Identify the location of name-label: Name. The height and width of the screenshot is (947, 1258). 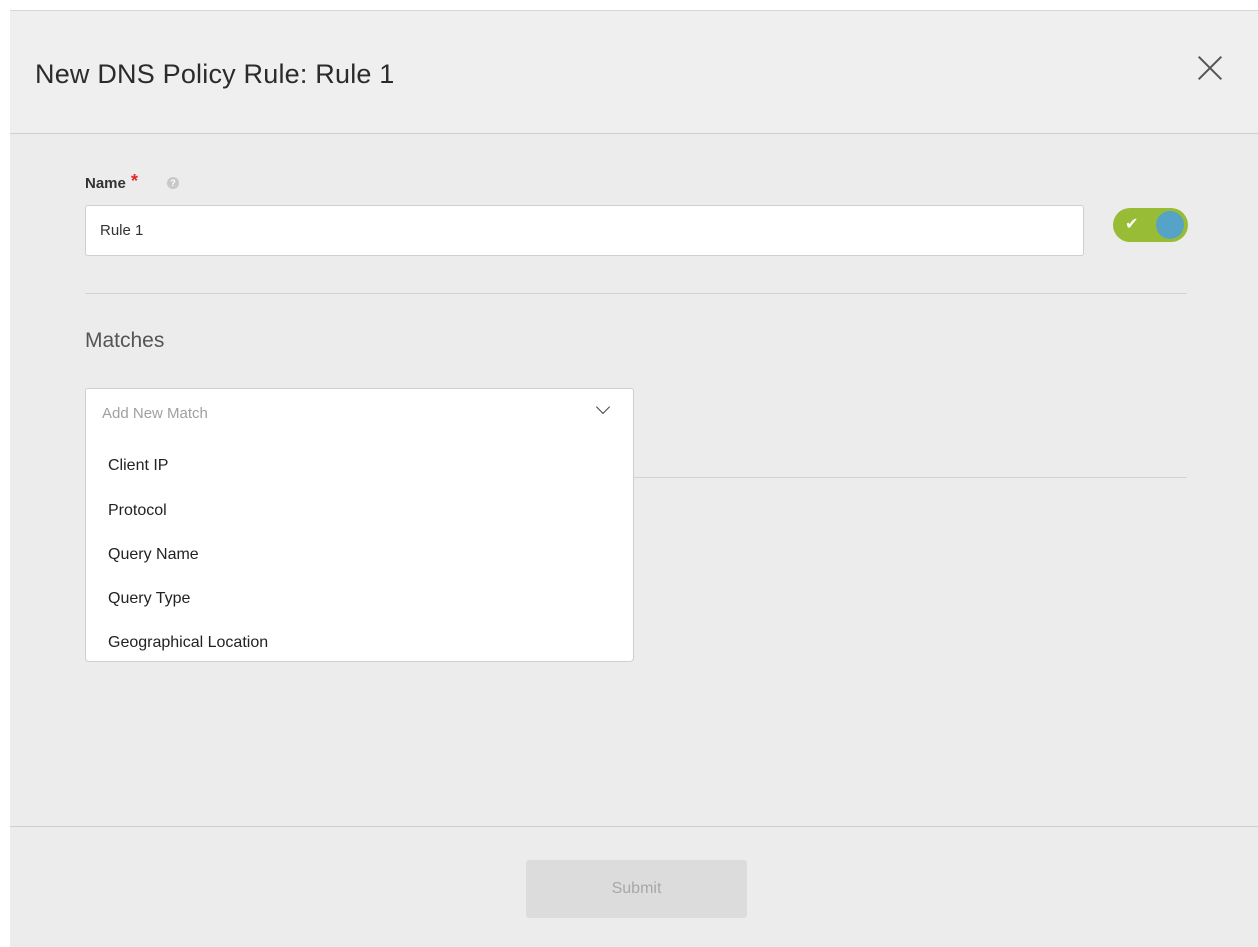
(105, 183).